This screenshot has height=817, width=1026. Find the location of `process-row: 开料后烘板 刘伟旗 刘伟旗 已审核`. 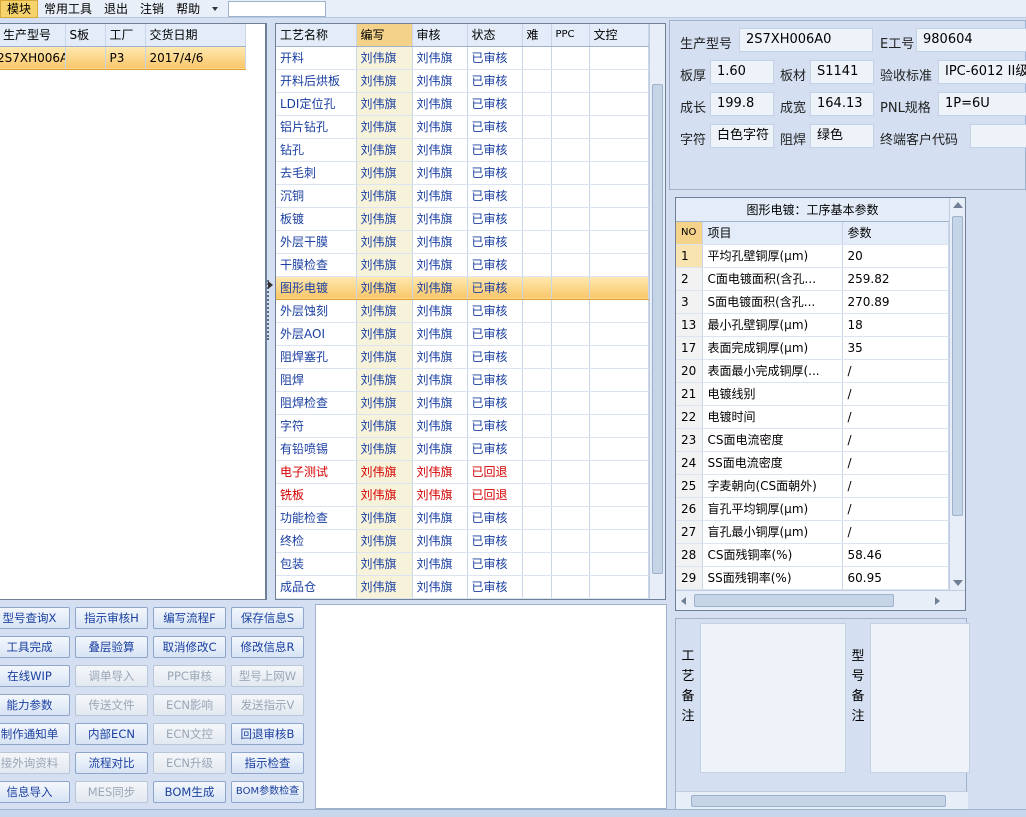

process-row: 开料后烘板 刘伟旗 刘伟旗 已审核 is located at coordinates (462, 81).